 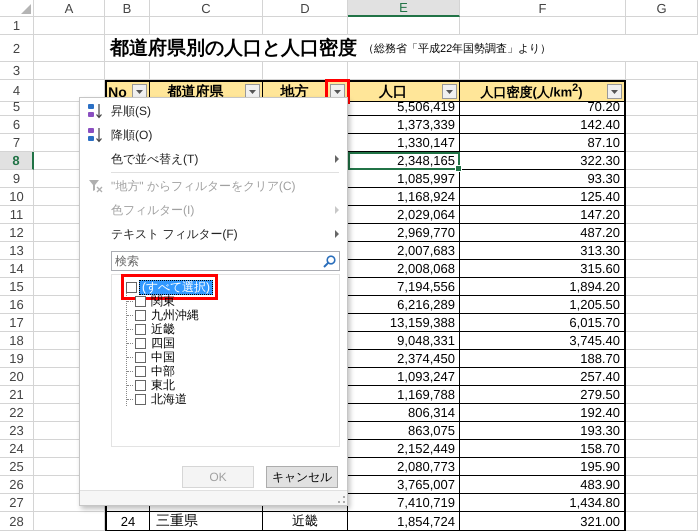 What do you see at coordinates (404, 521) in the screenshot?
I see `table-cell: 1,854,724` at bounding box center [404, 521].